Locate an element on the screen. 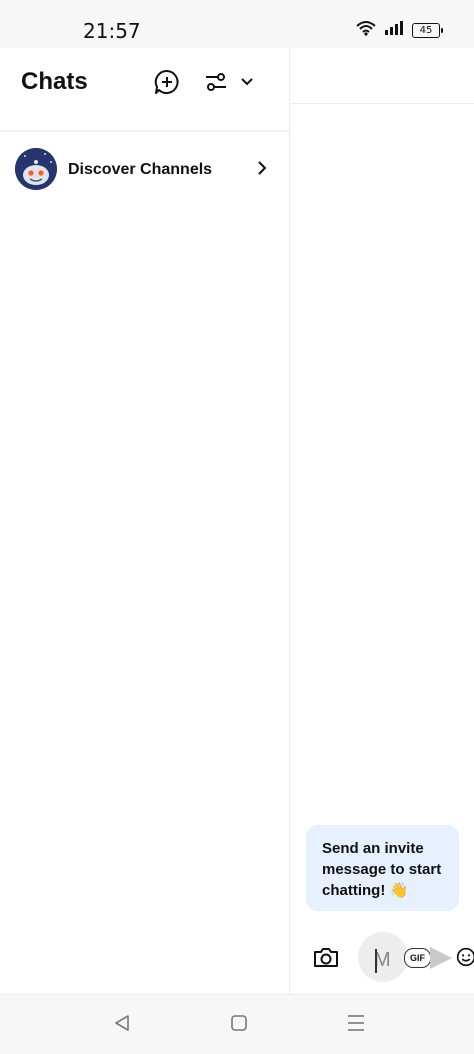  status-time: 21:57 is located at coordinates (112, 31).